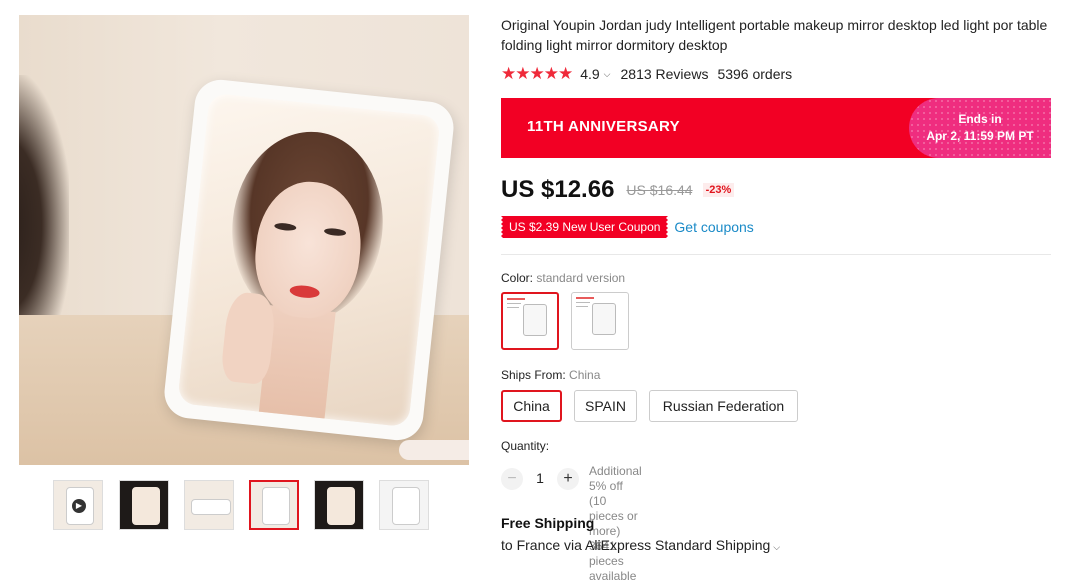 The image size is (1072, 584). I want to click on color-label: Color:, so click(517, 278).